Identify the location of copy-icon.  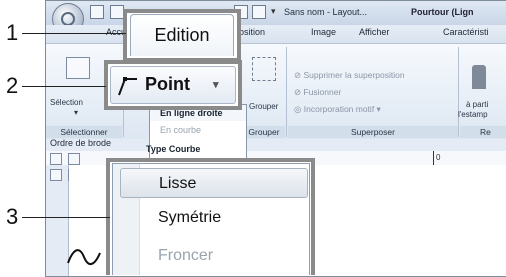
(74, 159).